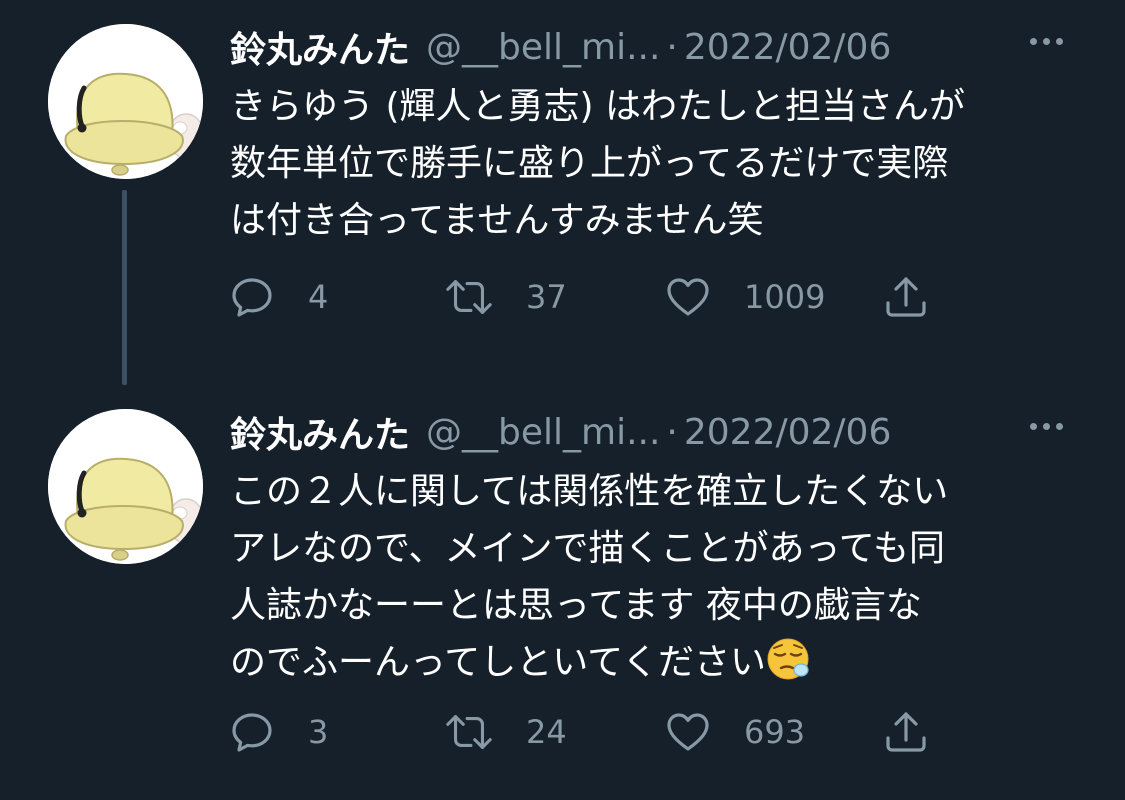  Describe the element at coordinates (318, 297) in the screenshot. I see `reply-count: 4` at that location.